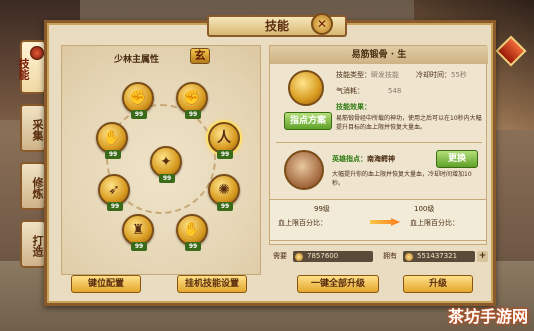 This screenshot has width=534, height=331. Describe the element at coordinates (106, 284) in the screenshot. I see `keybind-config-button: 键位配置` at that location.